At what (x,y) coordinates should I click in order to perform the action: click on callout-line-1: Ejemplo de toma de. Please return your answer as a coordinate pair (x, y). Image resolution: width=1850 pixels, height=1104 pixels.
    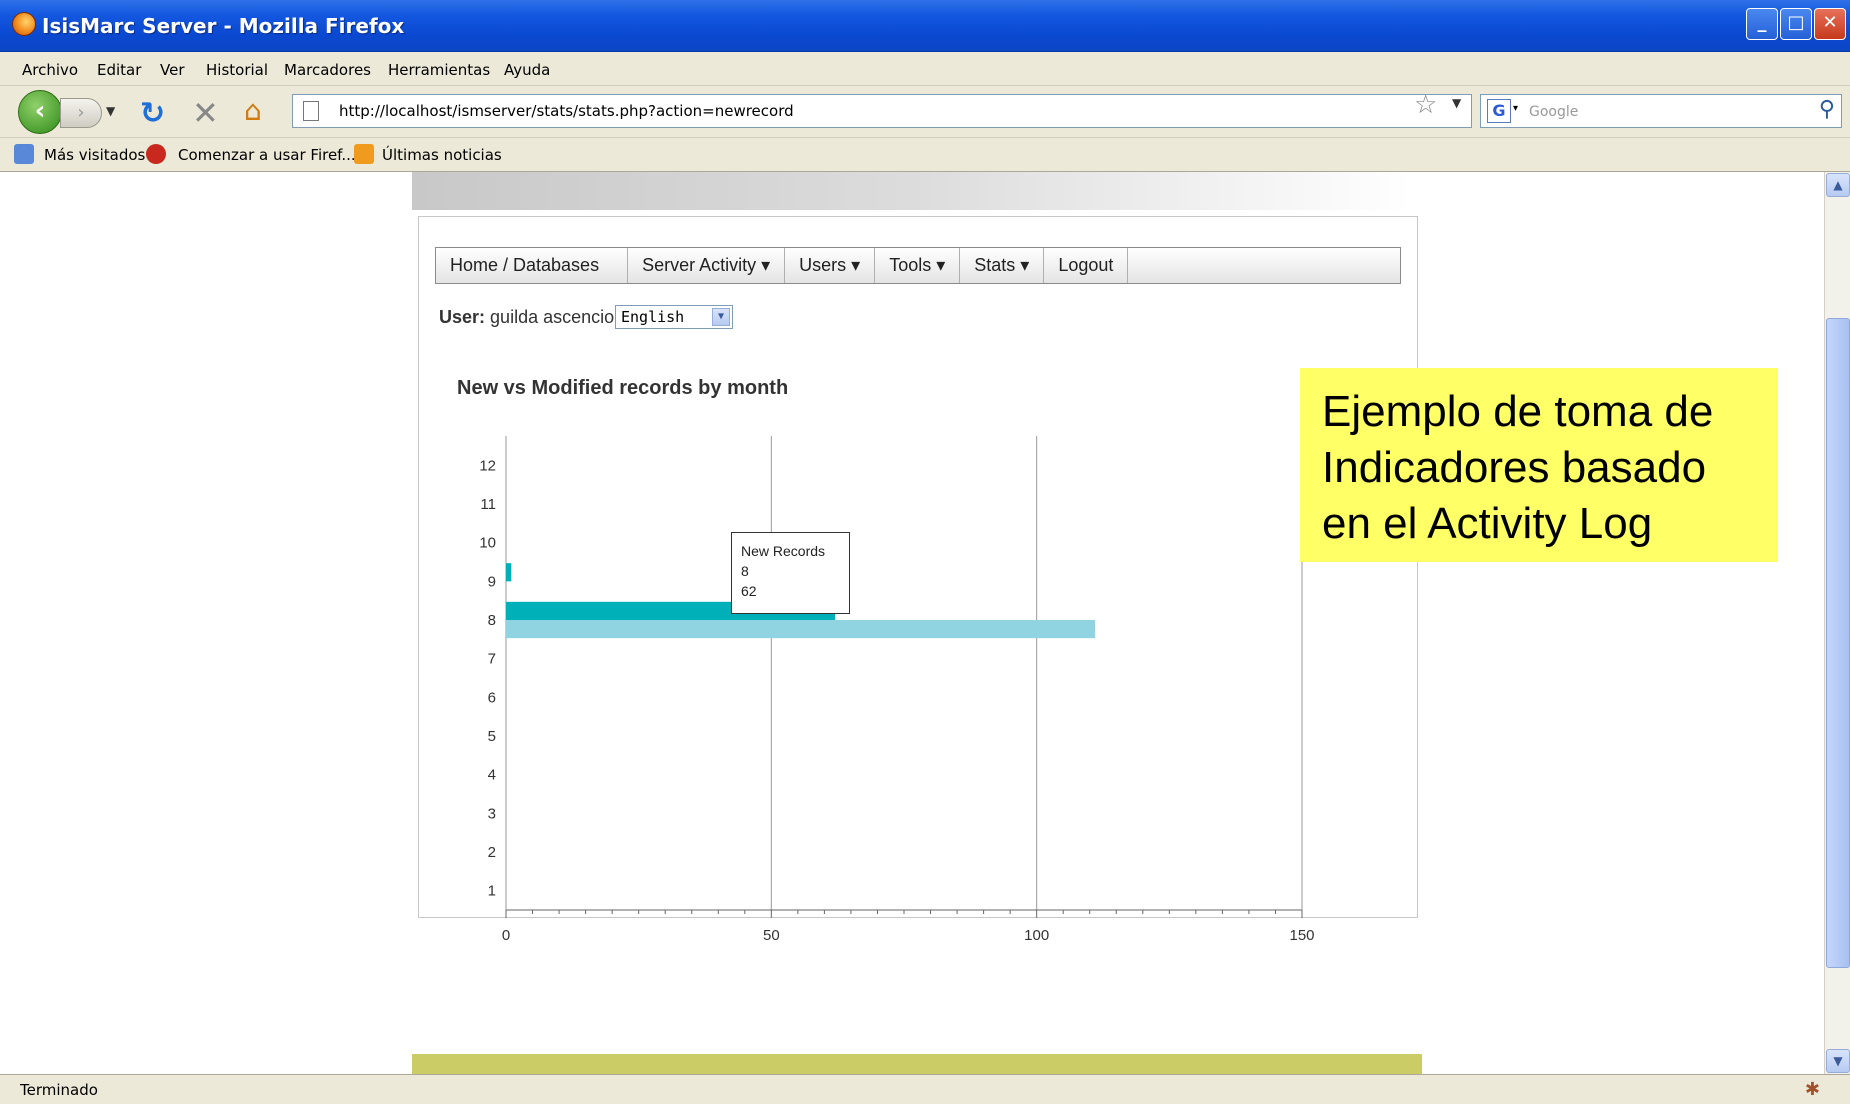
    Looking at the image, I should click on (1518, 411).